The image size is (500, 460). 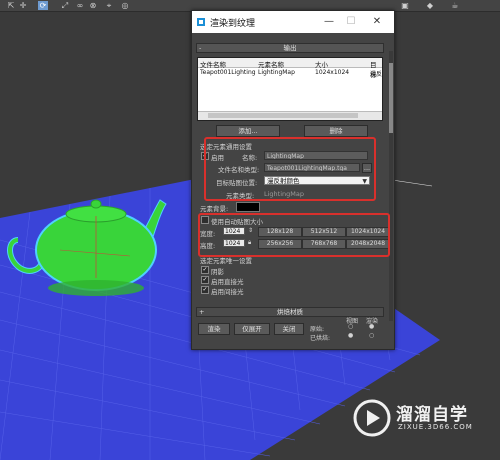 I want to click on rotate-icon: ⟳, so click(x=43, y=5).